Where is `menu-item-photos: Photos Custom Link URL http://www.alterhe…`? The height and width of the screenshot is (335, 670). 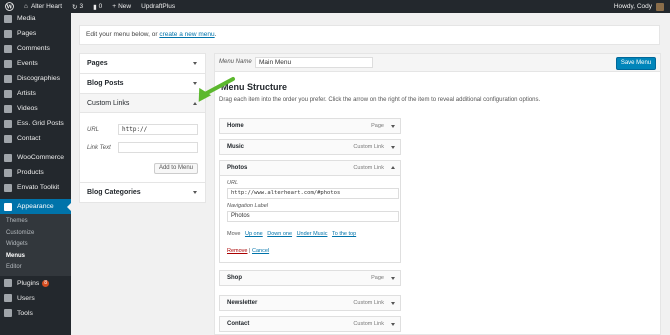 menu-item-photos: Photos Custom Link URL http://www.alterhe… is located at coordinates (310, 211).